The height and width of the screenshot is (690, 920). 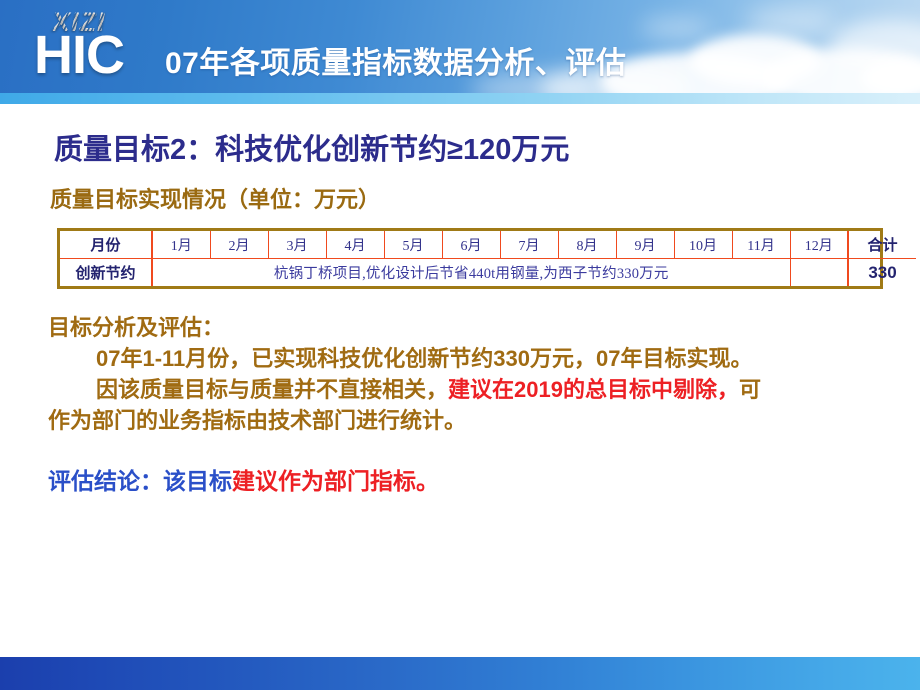 What do you see at coordinates (529, 245) in the screenshot?
I see `table-header-m7: 7月` at bounding box center [529, 245].